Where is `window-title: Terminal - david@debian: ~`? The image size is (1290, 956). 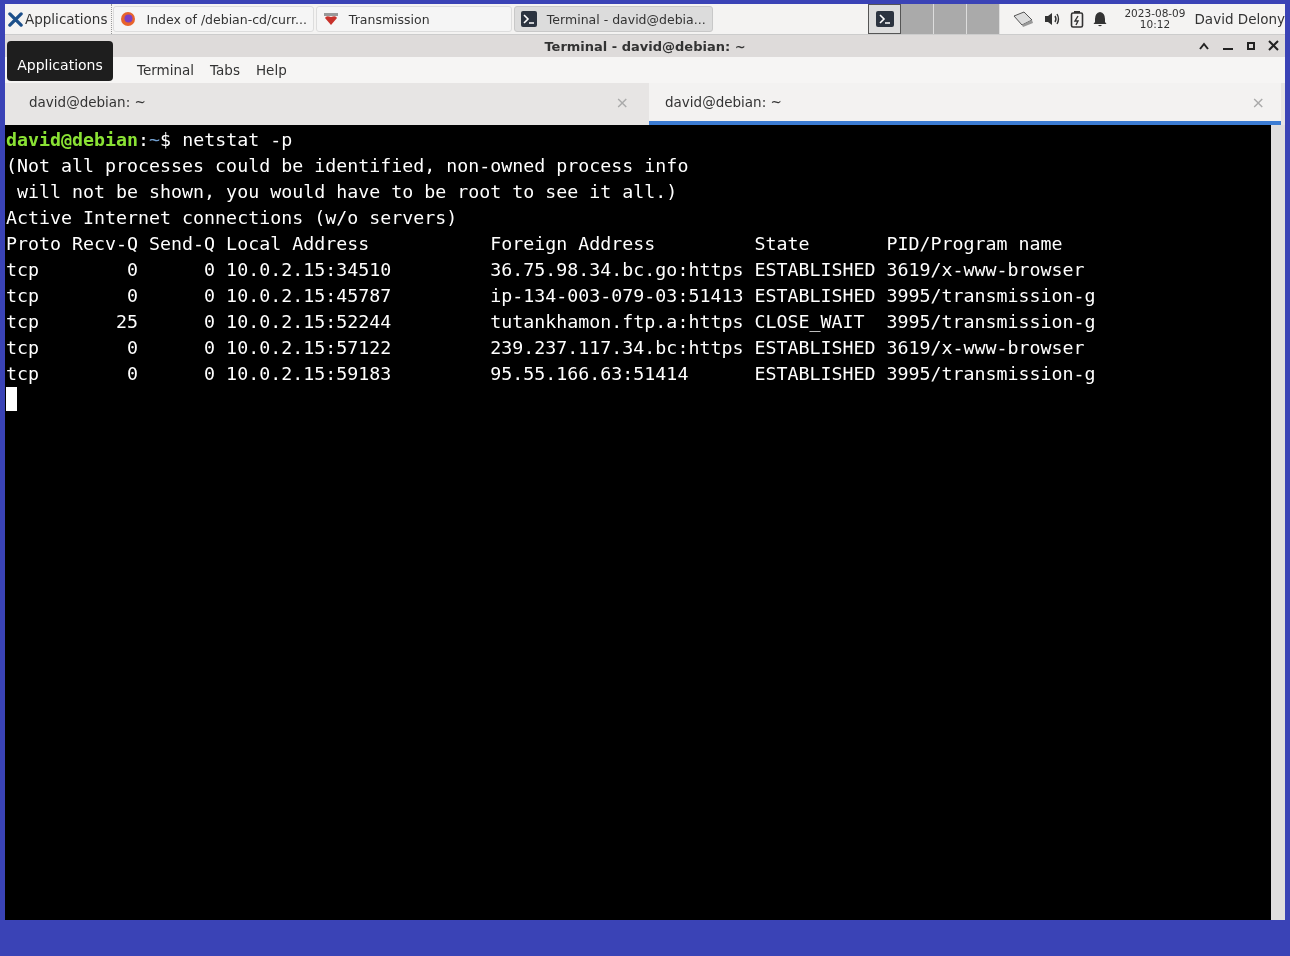
window-title: Terminal - david@debian: ~ is located at coordinates (645, 46).